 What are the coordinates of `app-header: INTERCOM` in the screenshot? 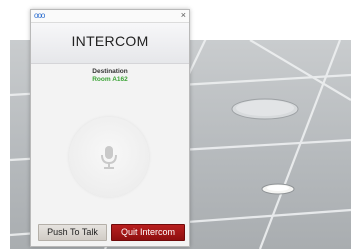 It's located at (110, 43).